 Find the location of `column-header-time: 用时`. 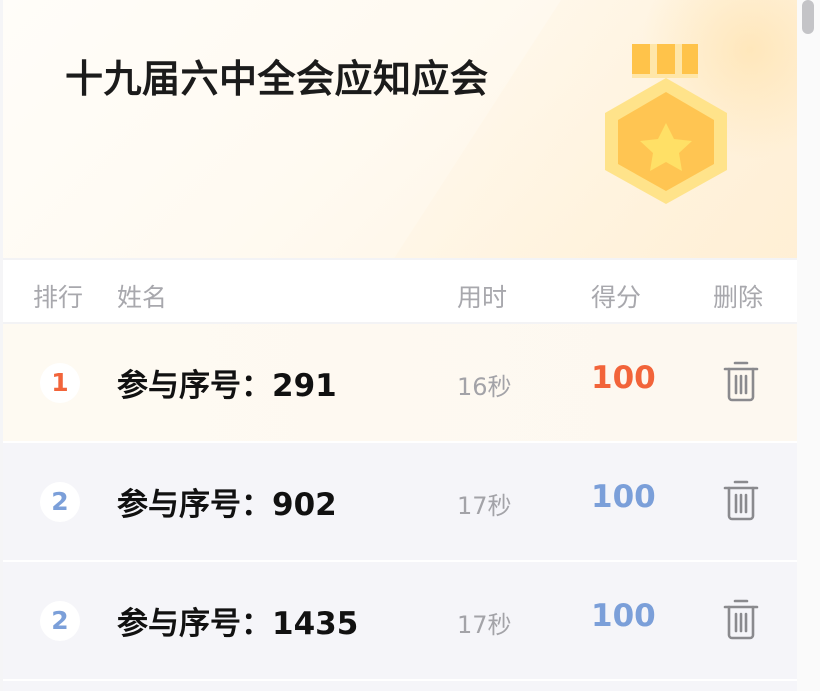

column-header-time: 用时 is located at coordinates (482, 297).